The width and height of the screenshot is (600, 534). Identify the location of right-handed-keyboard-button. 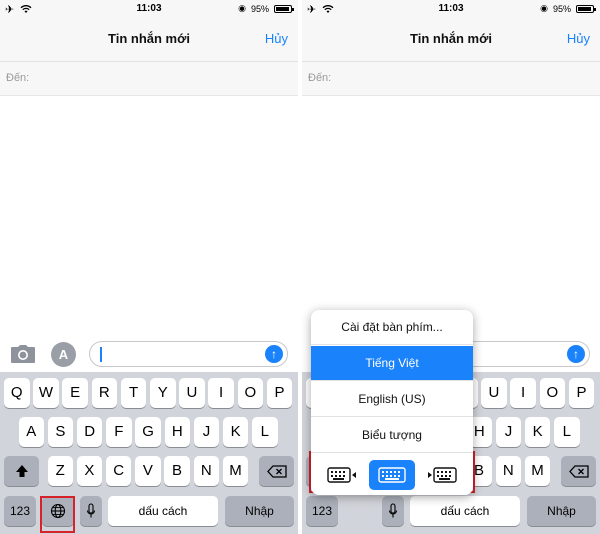
(442, 475).